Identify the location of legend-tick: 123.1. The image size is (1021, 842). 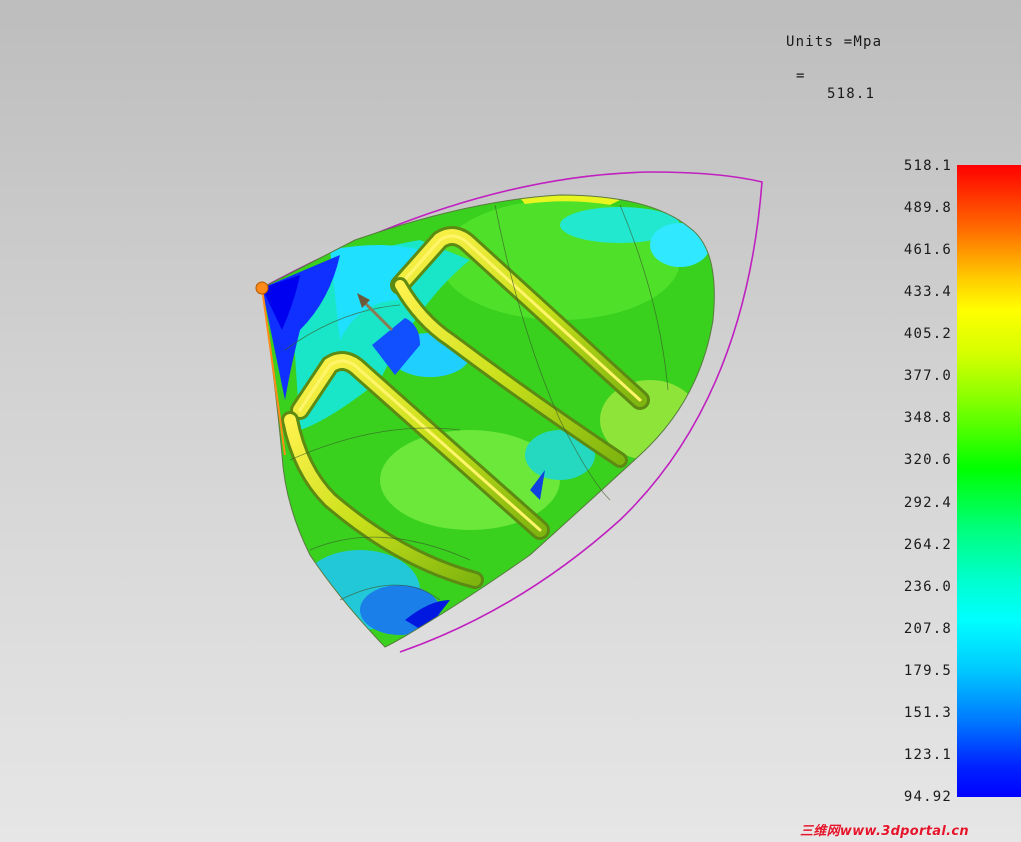
(927, 755).